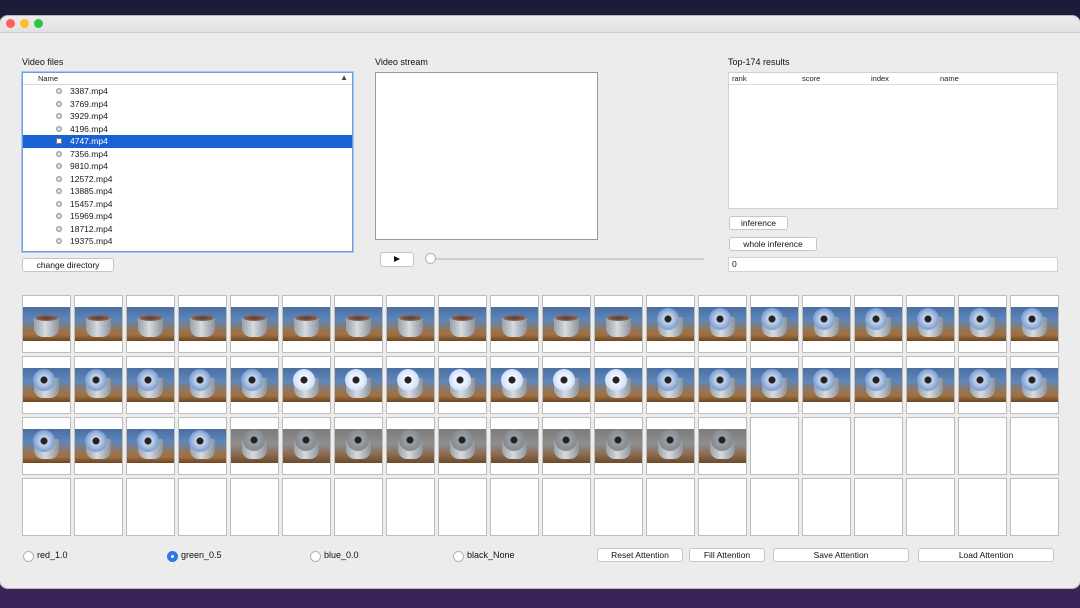 The width and height of the screenshot is (1080, 608). Describe the element at coordinates (187, 191) in the screenshot. I see `file-list-item: 13885.mp4` at that location.